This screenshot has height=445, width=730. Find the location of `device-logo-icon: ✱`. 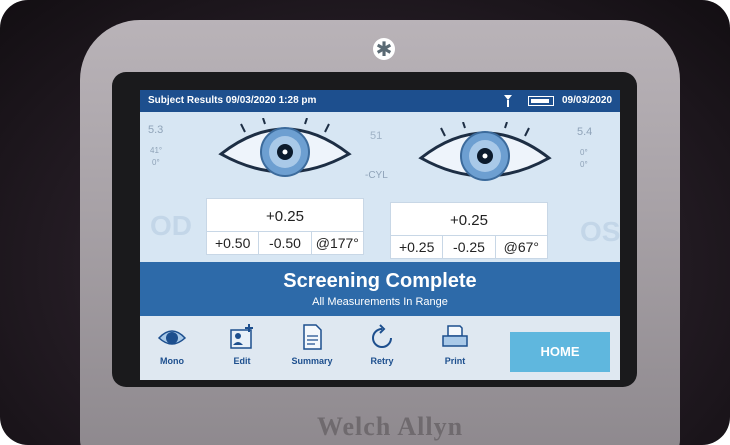

device-logo-icon: ✱ is located at coordinates (384, 49).